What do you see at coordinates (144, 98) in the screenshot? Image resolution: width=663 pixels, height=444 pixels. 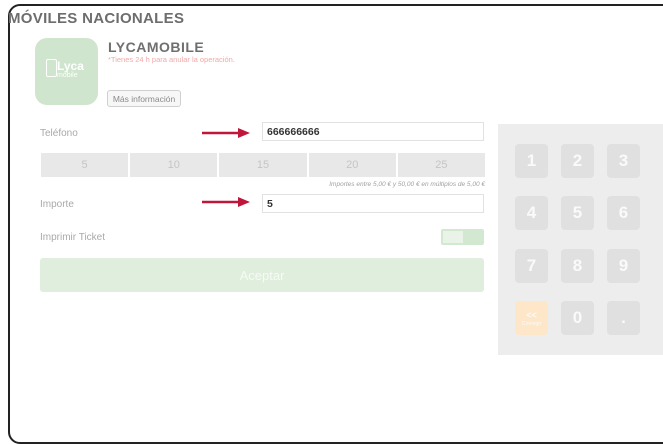 I see `more-info-button: Más información` at bounding box center [144, 98].